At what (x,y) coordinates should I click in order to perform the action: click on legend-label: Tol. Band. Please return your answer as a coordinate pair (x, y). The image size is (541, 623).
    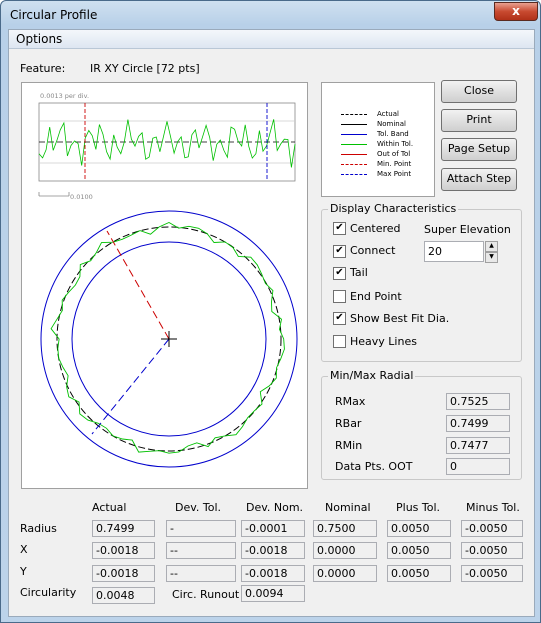
    Looking at the image, I should click on (393, 134).